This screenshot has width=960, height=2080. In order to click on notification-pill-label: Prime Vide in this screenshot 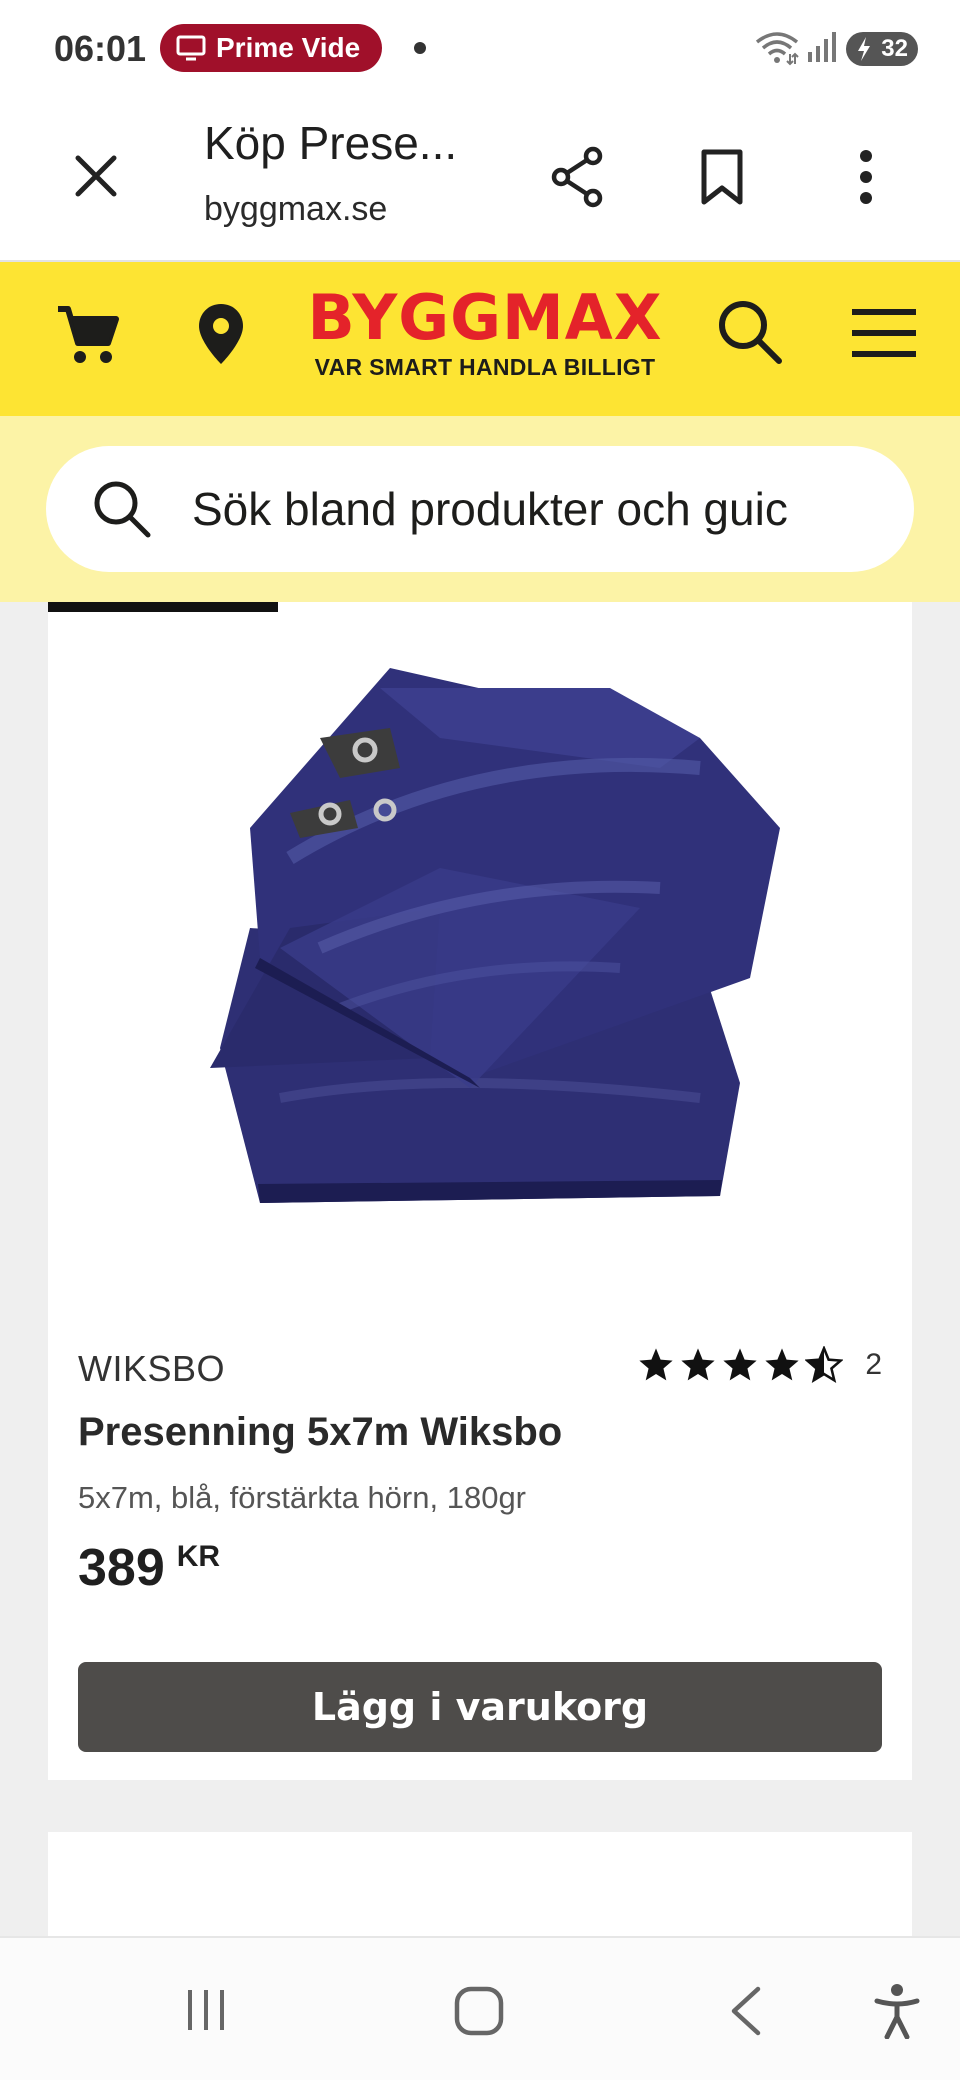, I will do `click(288, 47)`.